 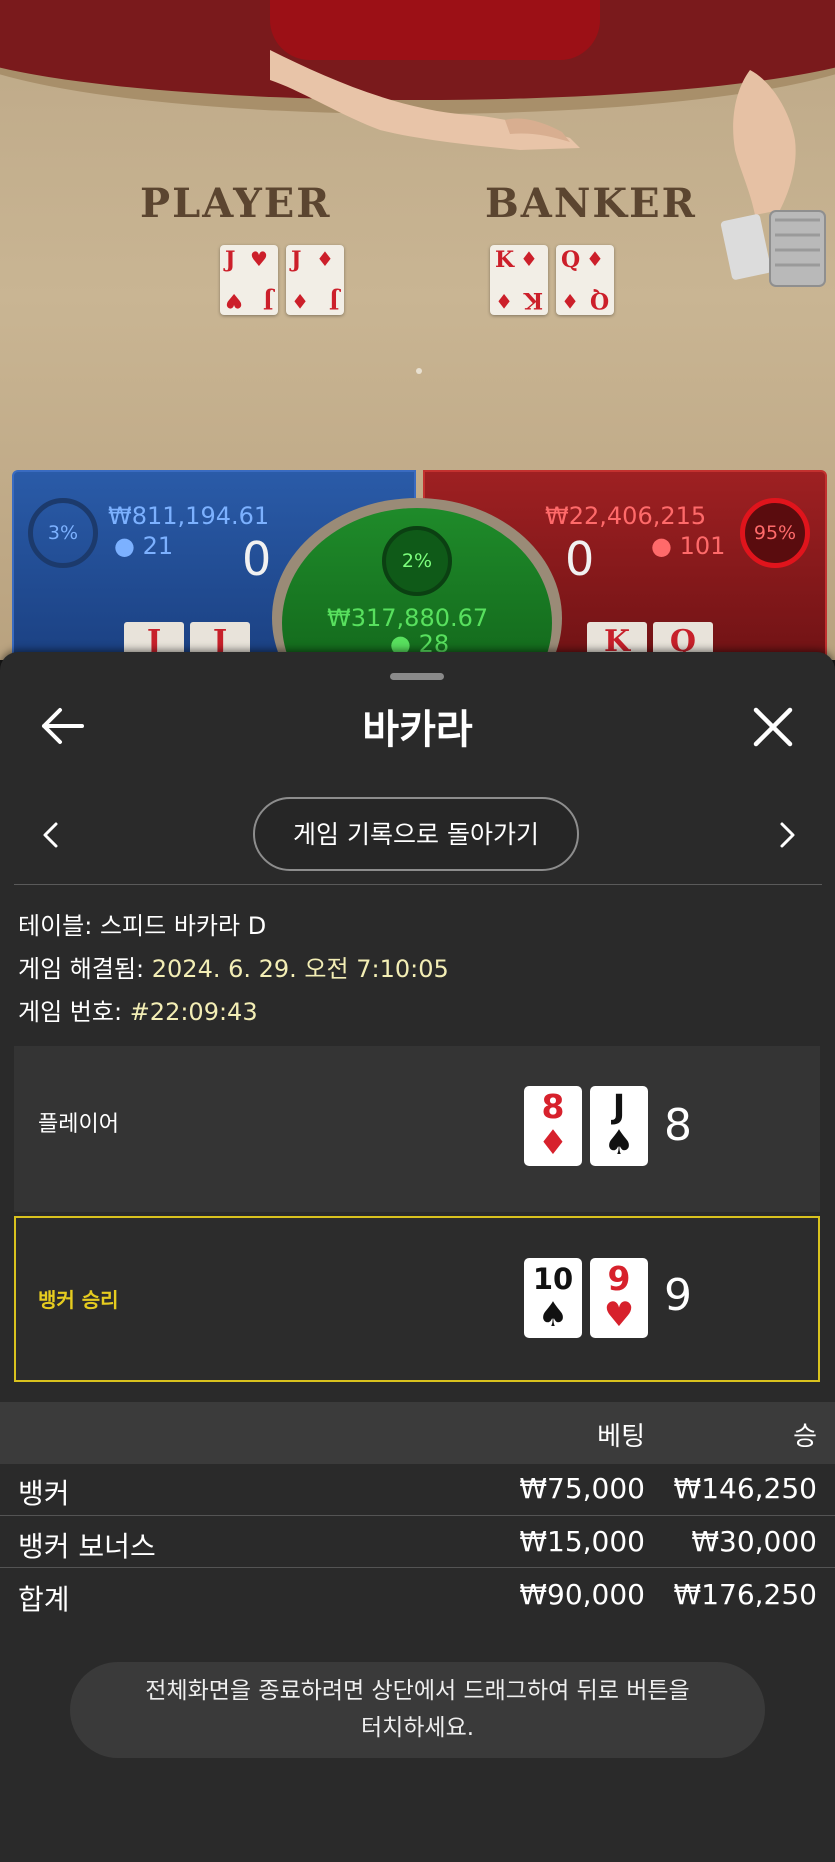 I want to click on banker-score: 0, so click(x=580, y=559).